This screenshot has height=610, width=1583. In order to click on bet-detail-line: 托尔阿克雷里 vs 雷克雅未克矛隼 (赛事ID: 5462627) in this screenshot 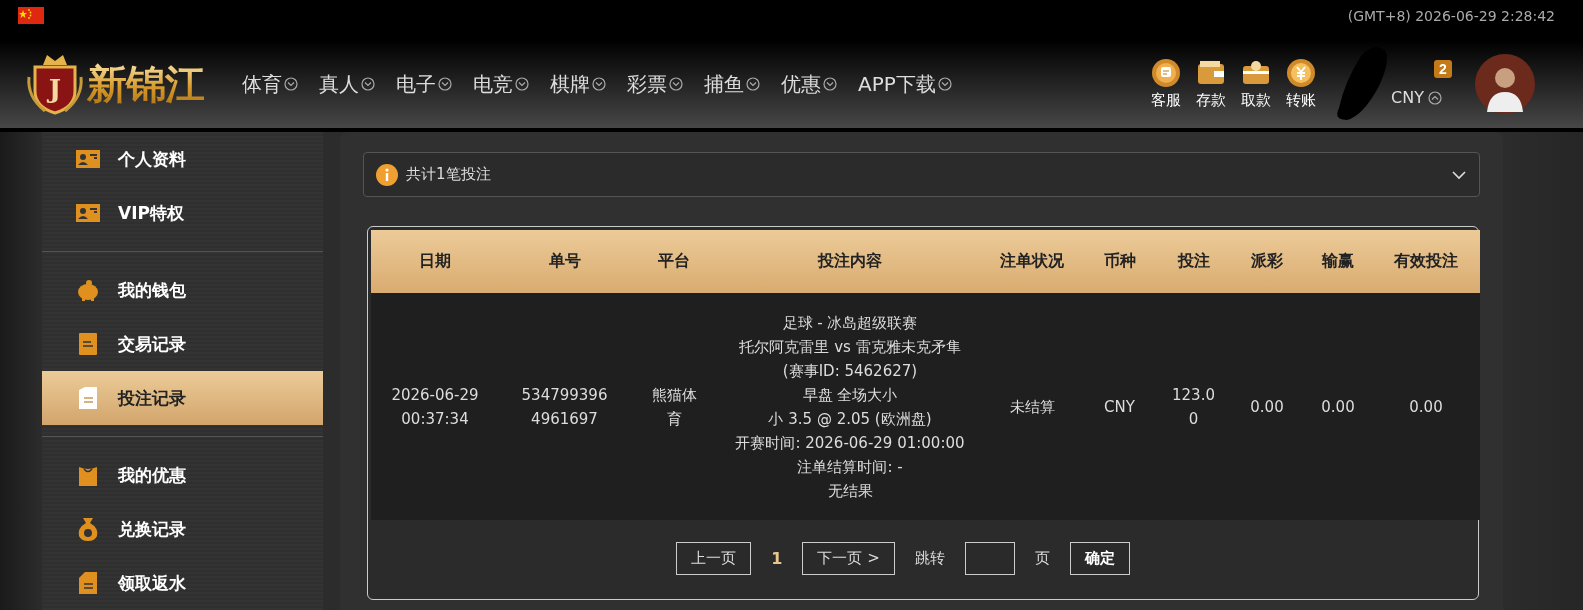, I will do `click(850, 359)`.